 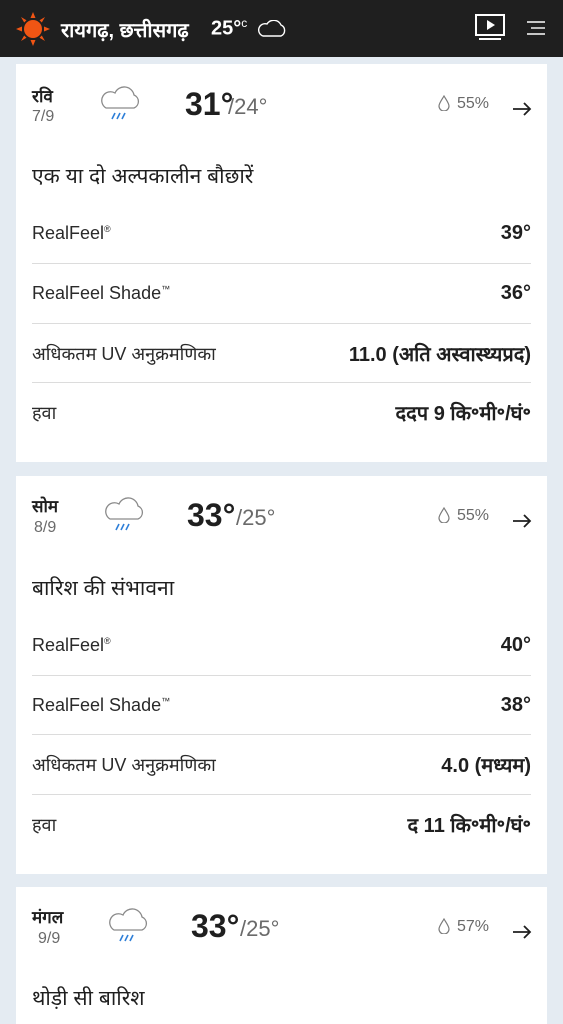 I want to click on day-date: 8/9, so click(x=45, y=527).